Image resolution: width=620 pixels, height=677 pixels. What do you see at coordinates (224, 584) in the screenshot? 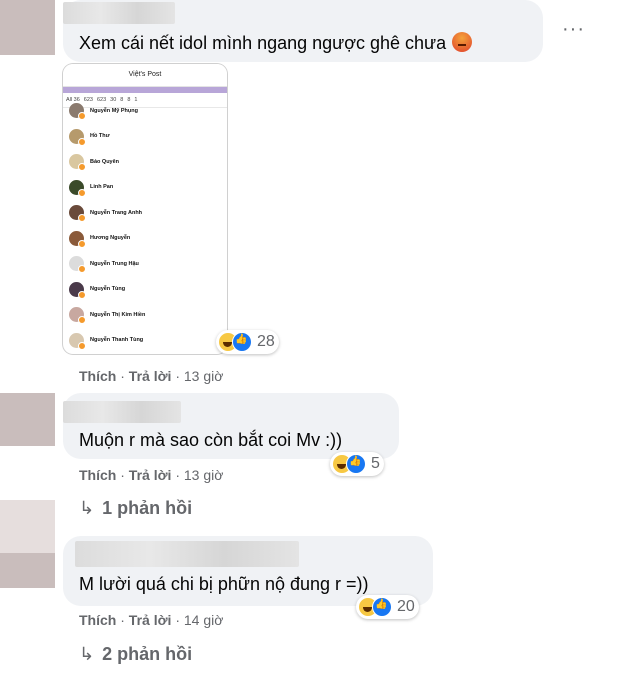
I see `comment-text: M lười quá chi bị phữn nộ đung r =))` at bounding box center [224, 584].